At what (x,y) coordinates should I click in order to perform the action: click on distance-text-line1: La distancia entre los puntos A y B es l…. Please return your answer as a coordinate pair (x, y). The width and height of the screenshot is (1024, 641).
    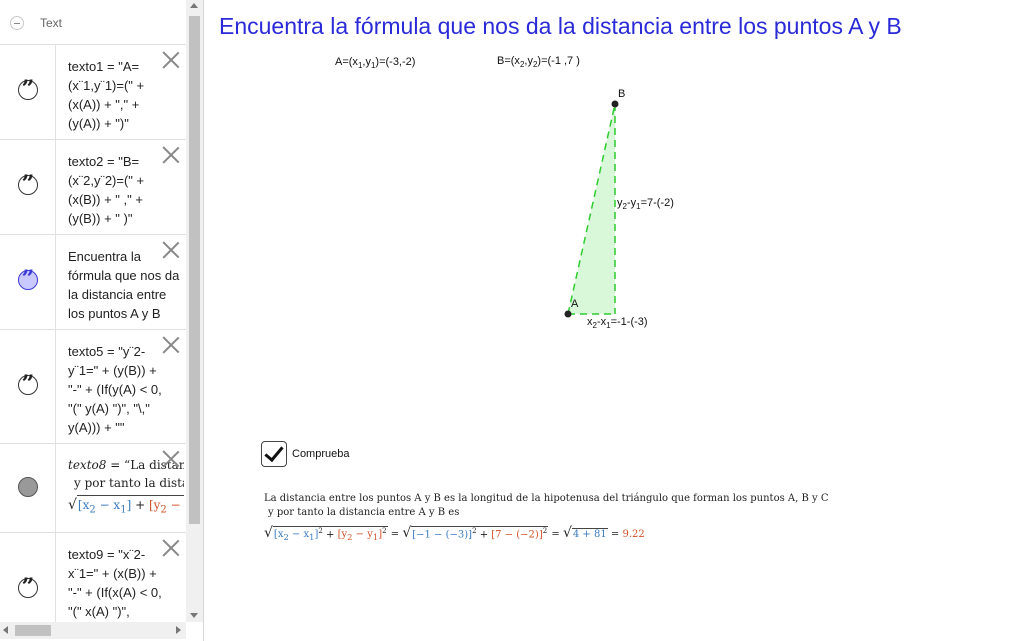
    Looking at the image, I should click on (546, 498).